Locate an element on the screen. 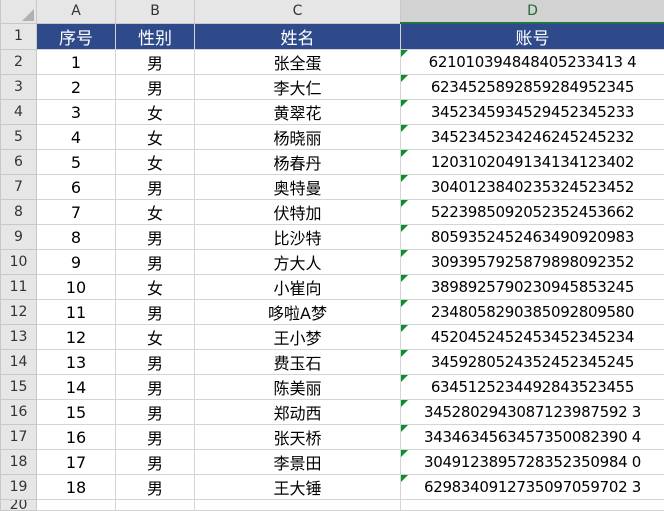 This screenshot has width=664, height=511. row-header: 15 is located at coordinates (19, 387).